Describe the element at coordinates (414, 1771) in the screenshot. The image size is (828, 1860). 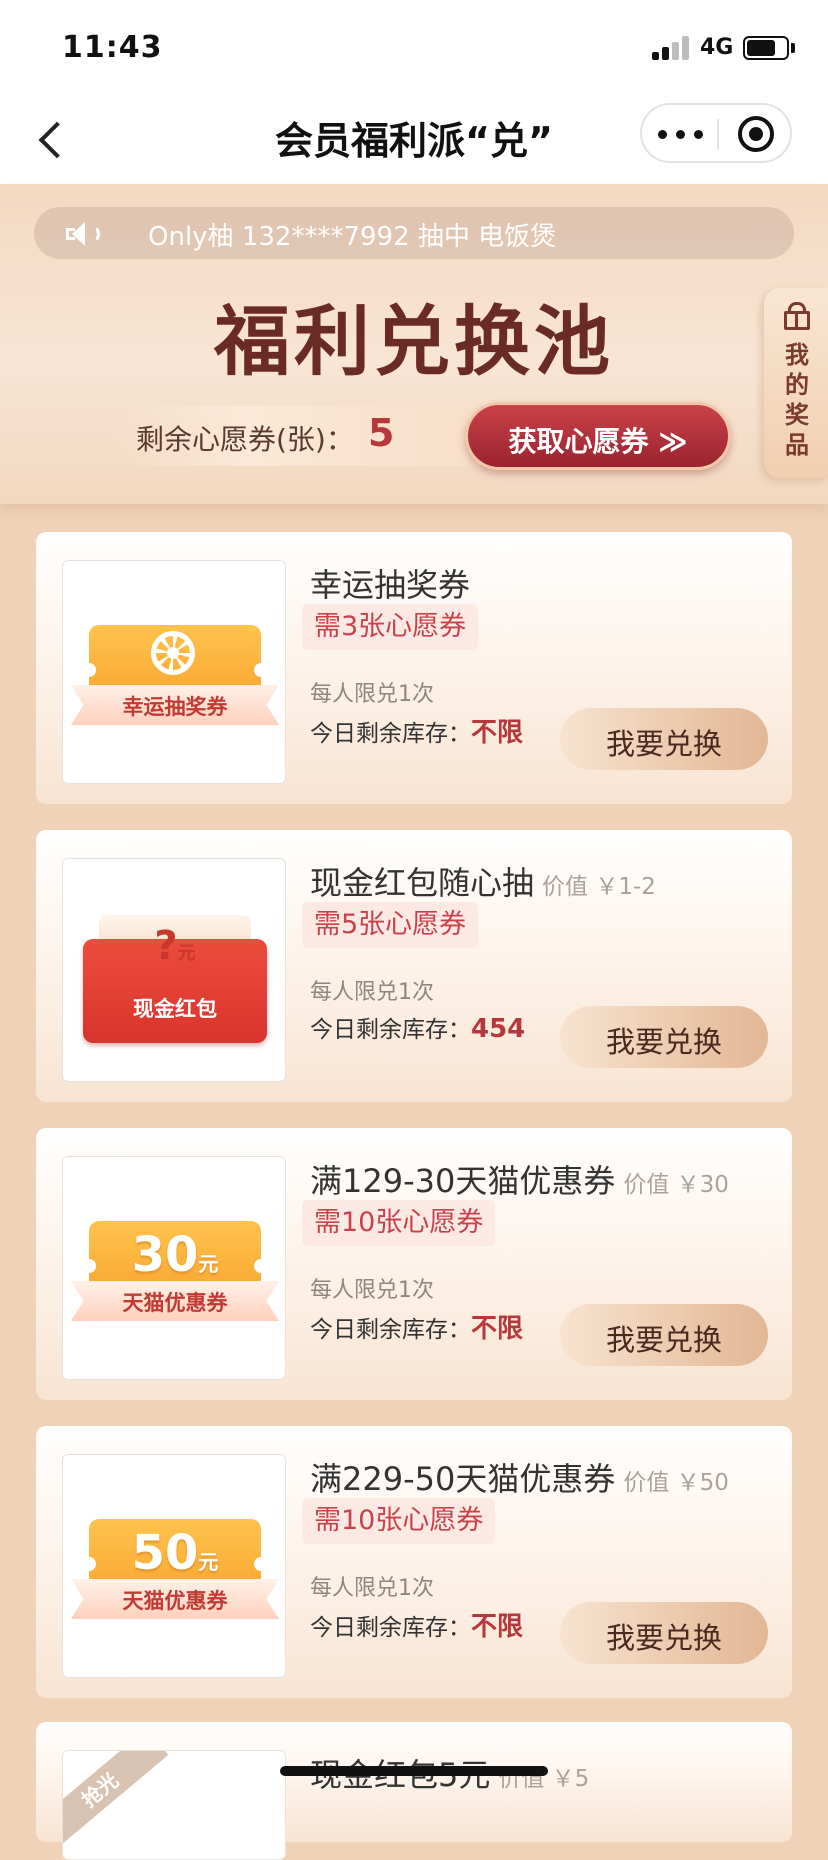
I see `home-indicator` at that location.